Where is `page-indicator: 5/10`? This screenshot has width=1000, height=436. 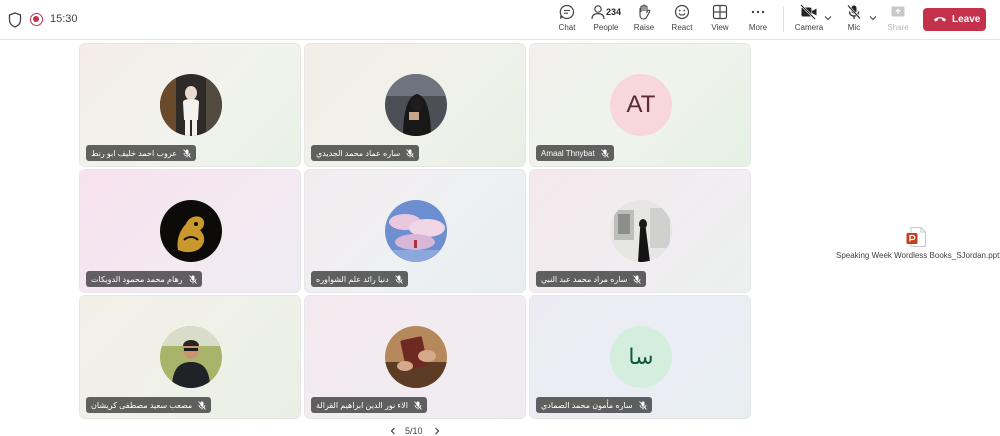
page-indicator: 5/10 is located at coordinates (414, 431).